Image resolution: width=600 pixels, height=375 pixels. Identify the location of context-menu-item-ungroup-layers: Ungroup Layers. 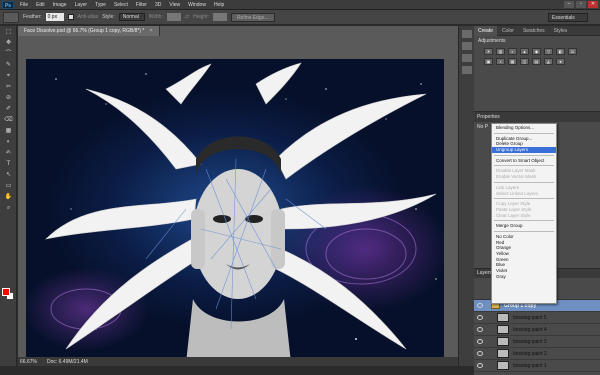
(524, 150).